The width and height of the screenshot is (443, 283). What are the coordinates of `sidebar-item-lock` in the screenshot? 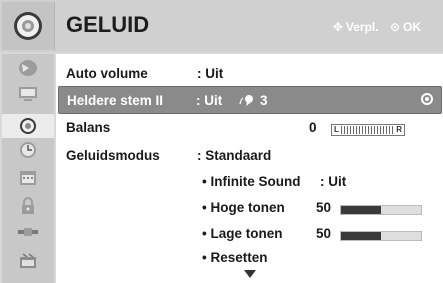 It's located at (28, 206).